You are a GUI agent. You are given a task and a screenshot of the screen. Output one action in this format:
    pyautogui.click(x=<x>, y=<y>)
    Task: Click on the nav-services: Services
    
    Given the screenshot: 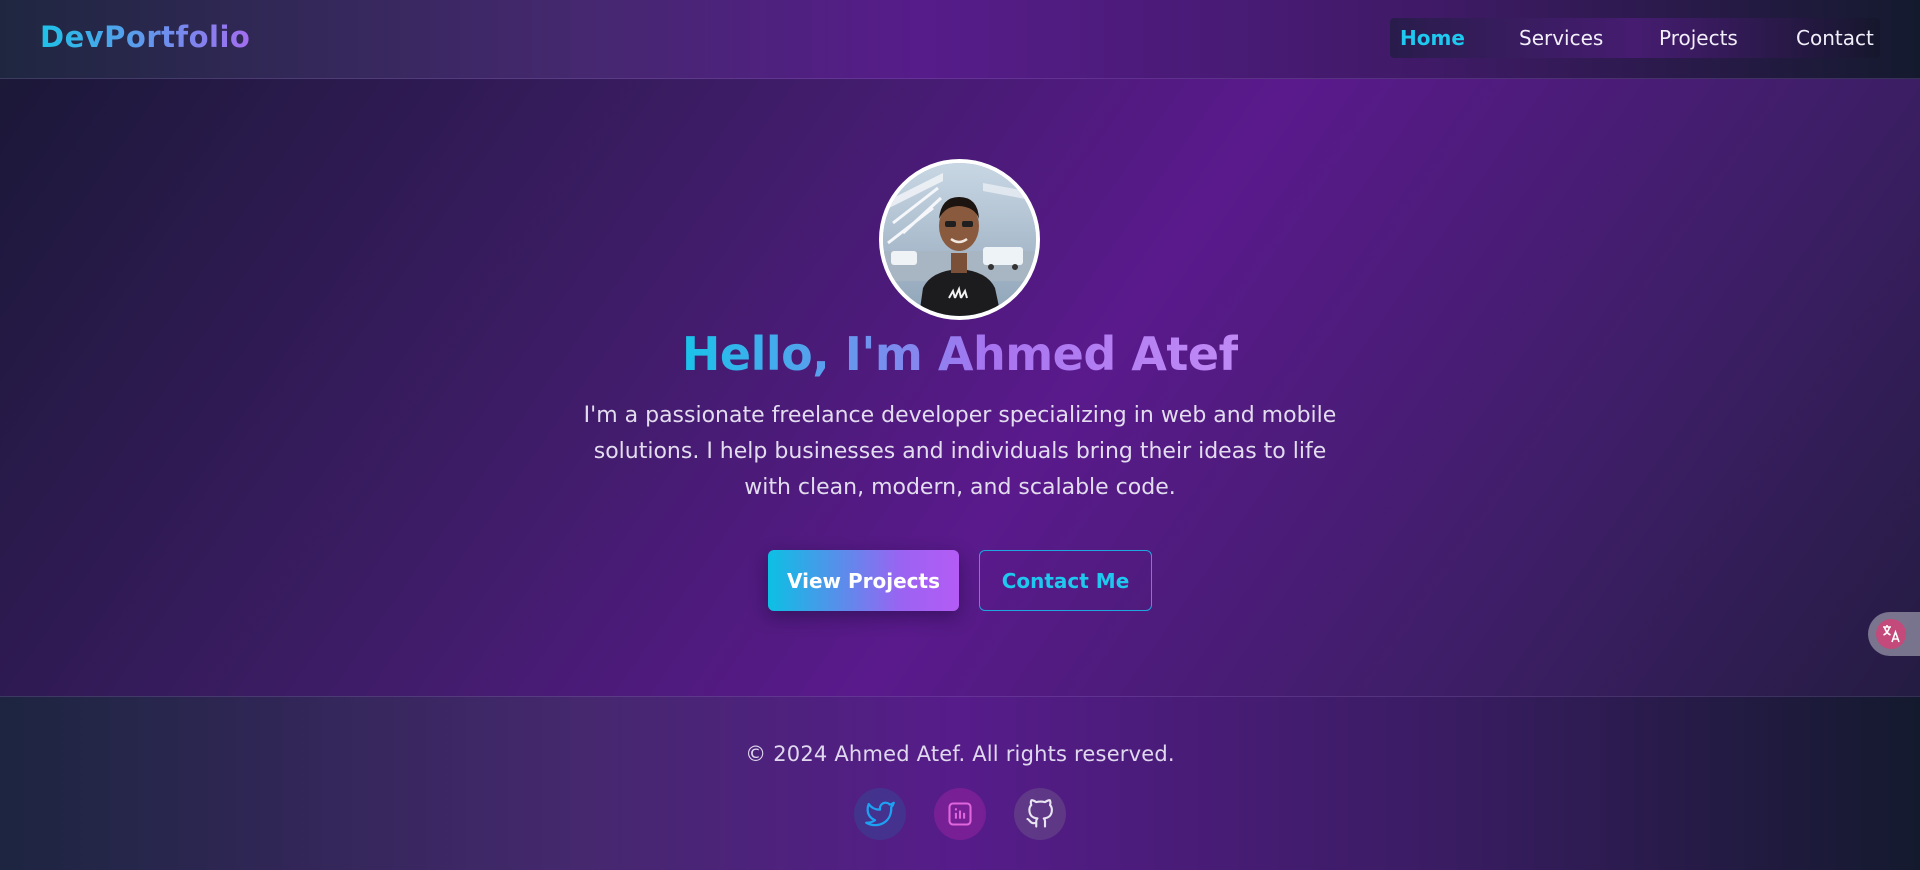 What is the action you would take?
    pyautogui.click(x=1561, y=38)
    